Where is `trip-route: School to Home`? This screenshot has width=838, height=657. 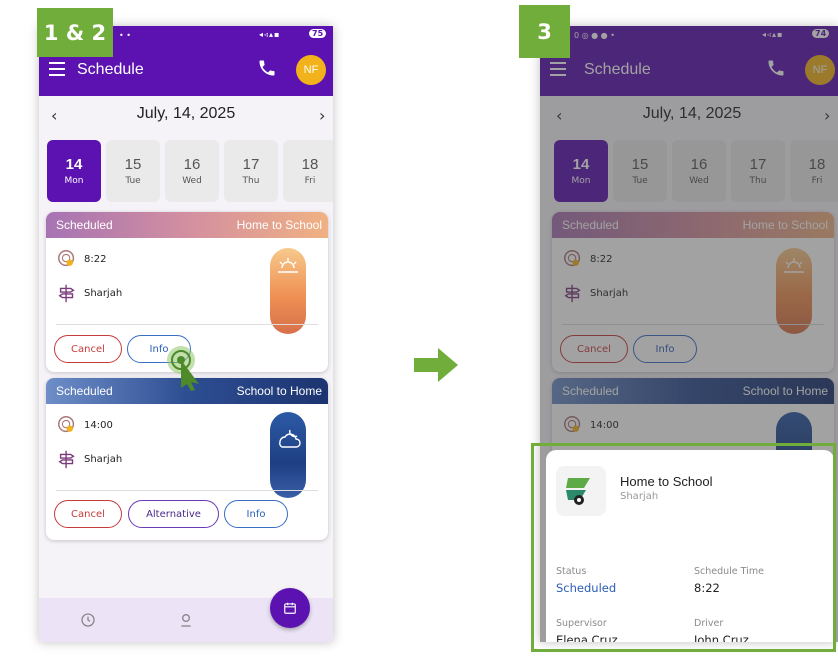 trip-route: School to Home is located at coordinates (279, 391).